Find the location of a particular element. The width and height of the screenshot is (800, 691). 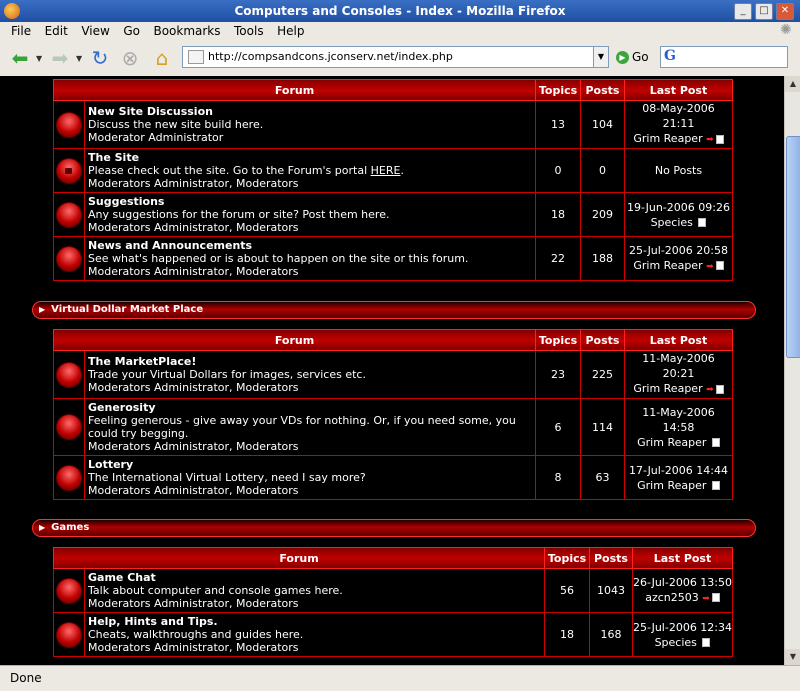

topics-count: 23 is located at coordinates (558, 374).